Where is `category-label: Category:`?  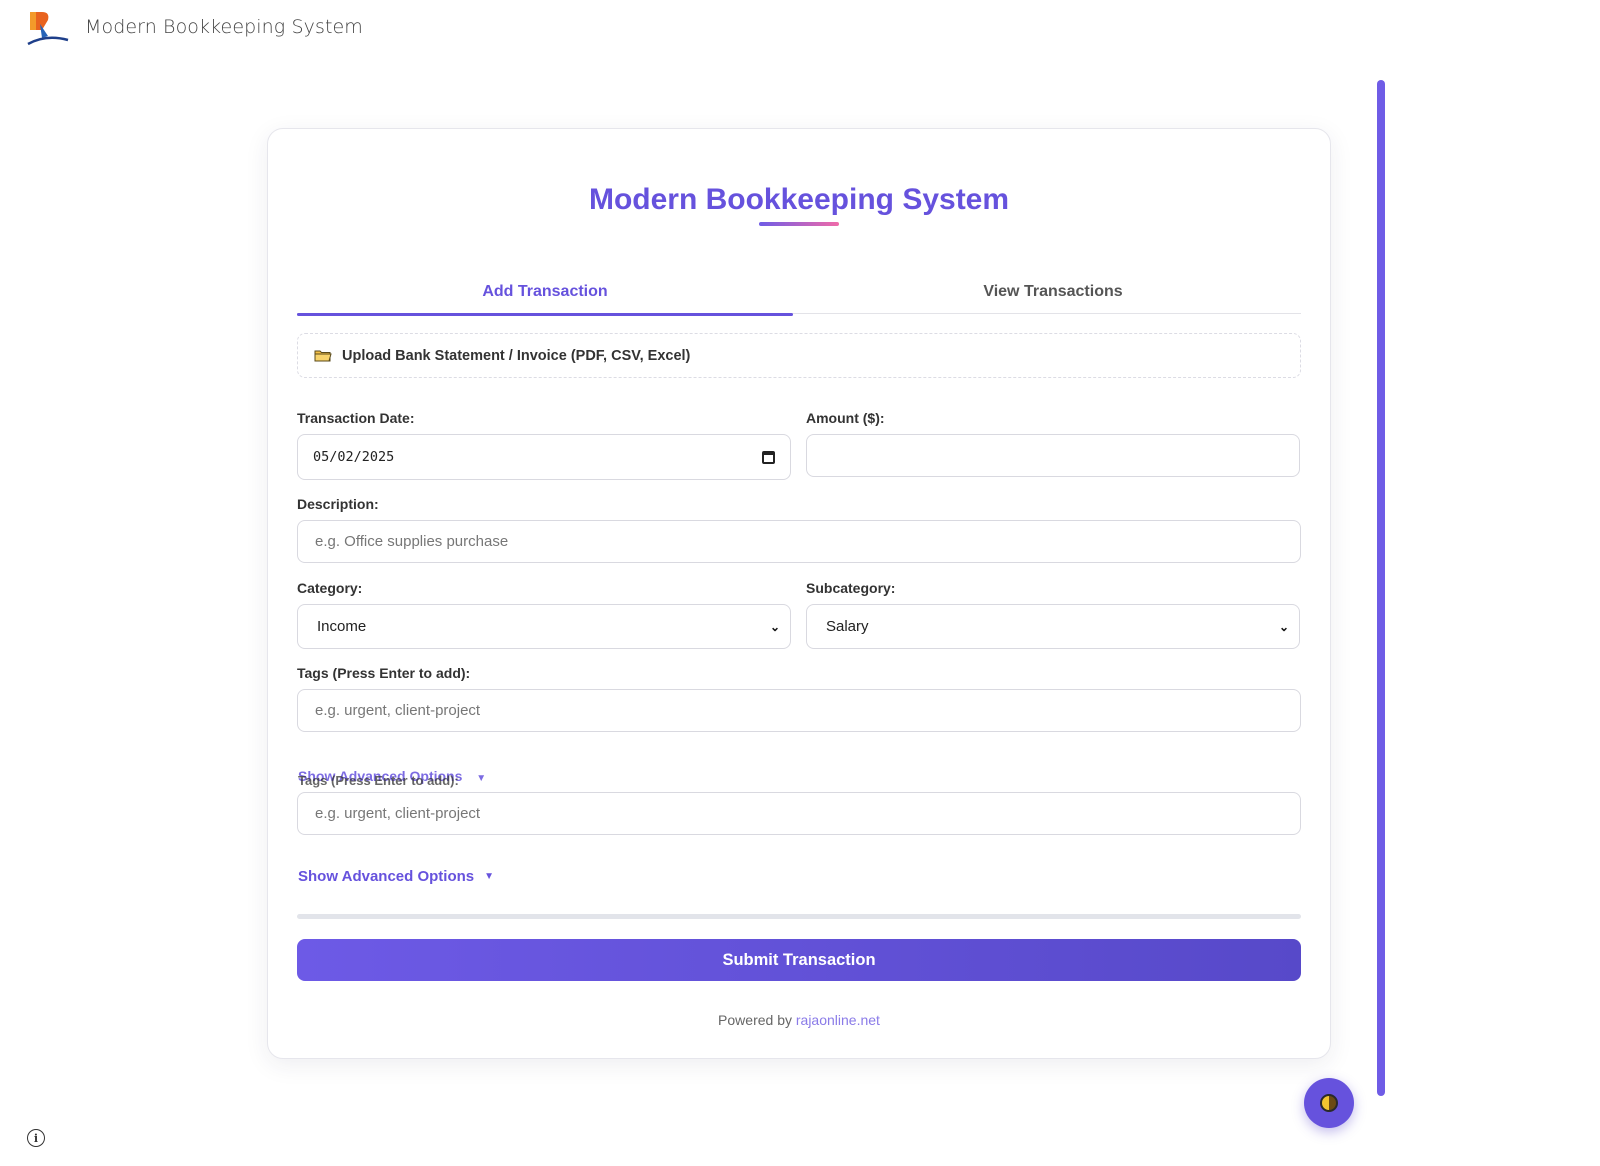
category-label: Category: is located at coordinates (330, 588).